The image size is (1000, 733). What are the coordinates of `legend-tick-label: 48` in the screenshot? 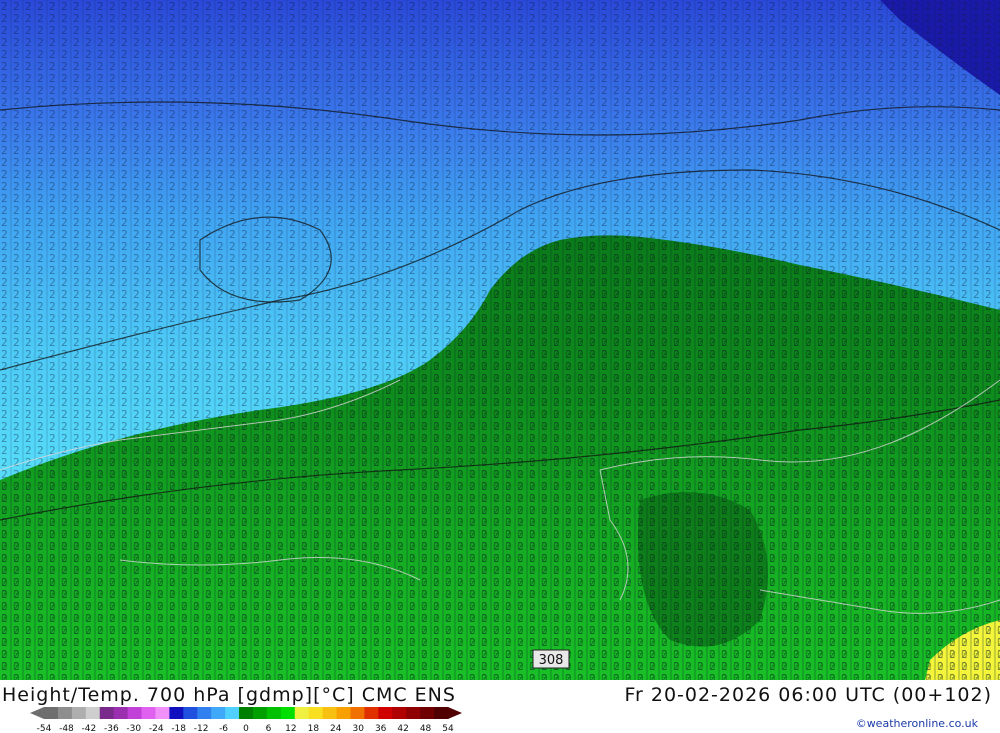 It's located at (426, 728).